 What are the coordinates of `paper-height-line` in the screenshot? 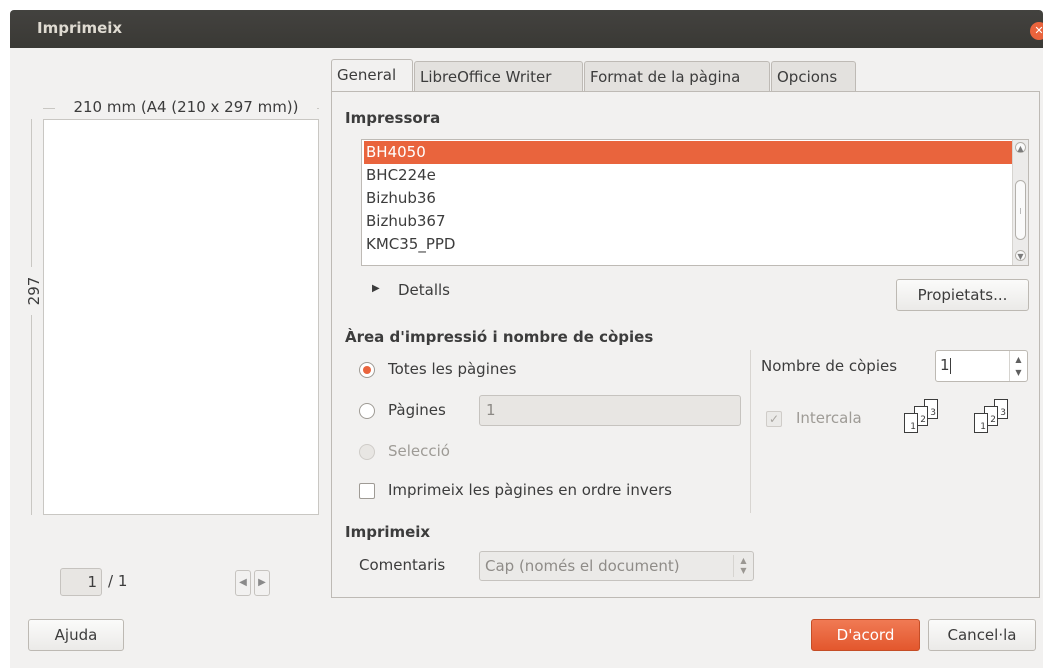 It's located at (31, 317).